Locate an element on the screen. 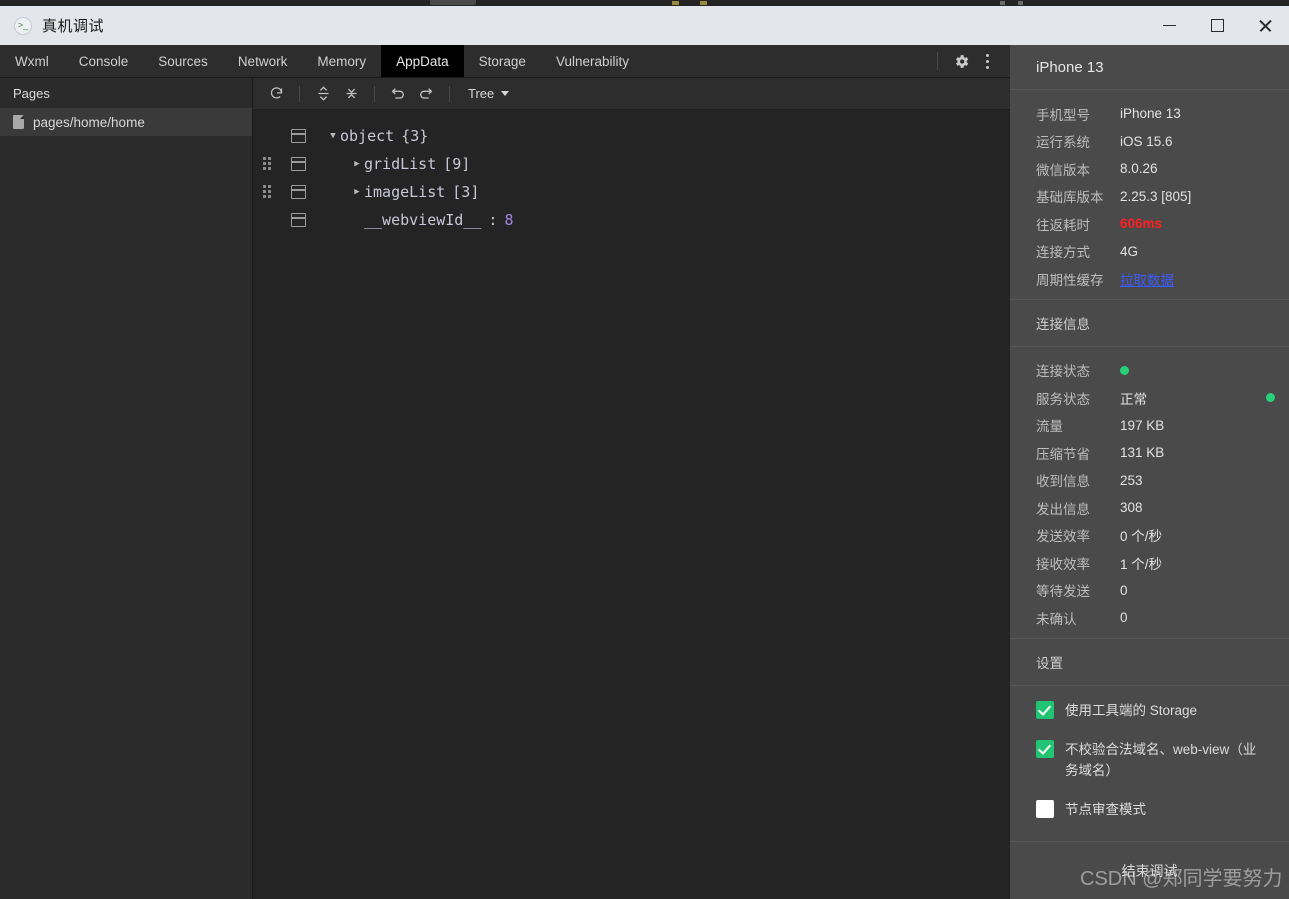 This screenshot has height=899, width=1289. connection-info-row: 发送效率 0 个/秒 is located at coordinates (1149, 536).